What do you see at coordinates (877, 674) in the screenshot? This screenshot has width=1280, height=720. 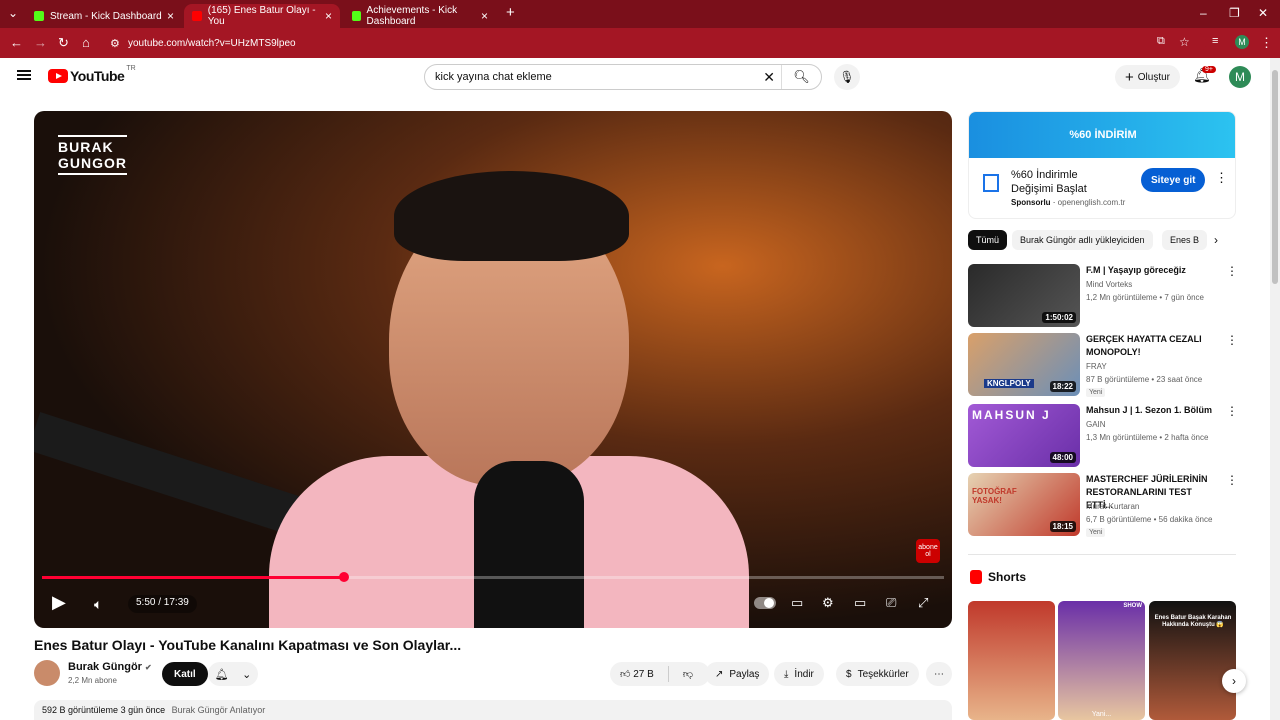 I see `thanks-button: $ Teşekkürler` at bounding box center [877, 674].